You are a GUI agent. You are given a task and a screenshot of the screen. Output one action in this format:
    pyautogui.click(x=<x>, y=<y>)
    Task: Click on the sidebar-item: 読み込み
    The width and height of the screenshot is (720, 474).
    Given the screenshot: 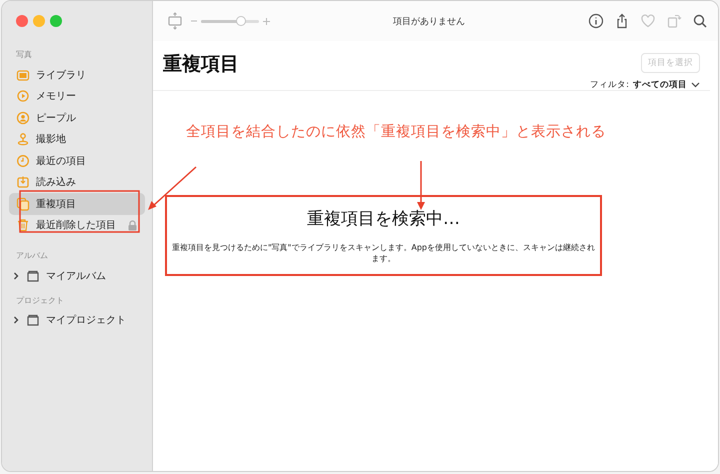 What is the action you would take?
    pyautogui.click(x=77, y=182)
    